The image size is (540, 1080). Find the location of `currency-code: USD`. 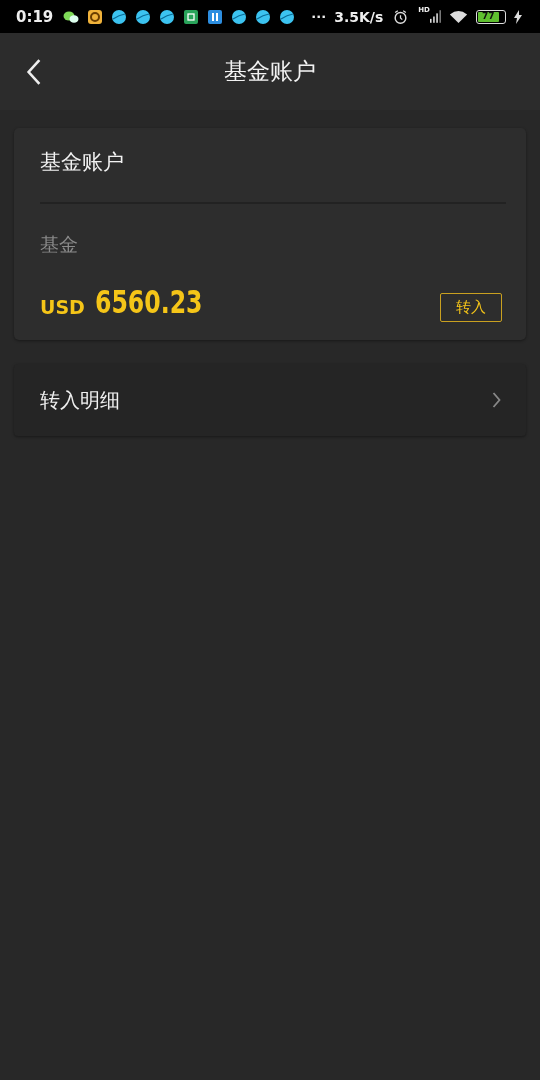

currency-code: USD is located at coordinates (62, 307).